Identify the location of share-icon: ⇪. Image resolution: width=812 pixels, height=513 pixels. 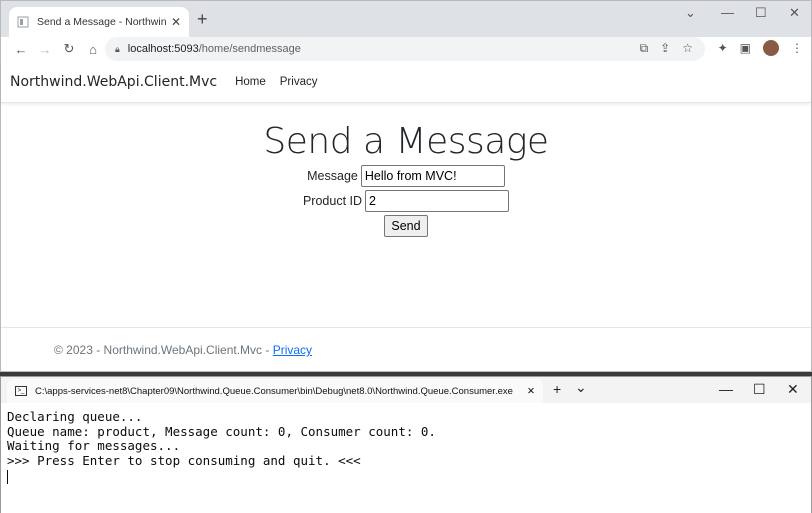
(665, 48).